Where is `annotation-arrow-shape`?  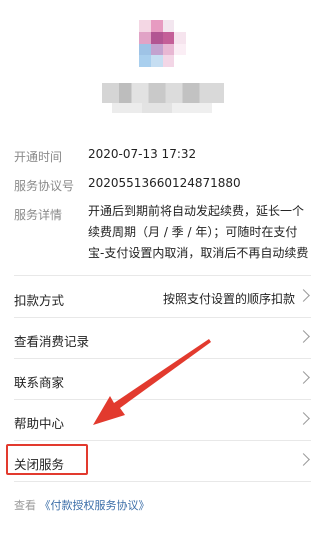
annotation-arrow-shape is located at coordinates (152, 382).